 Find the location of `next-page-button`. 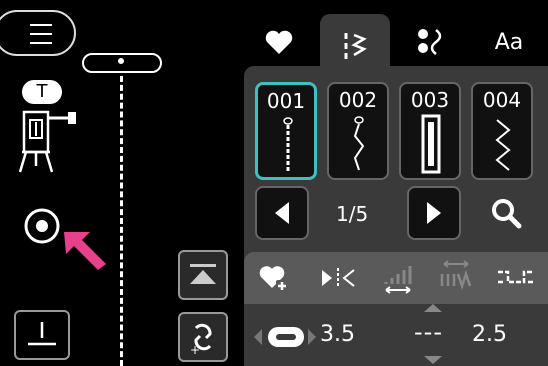

next-page-button is located at coordinates (434, 213).